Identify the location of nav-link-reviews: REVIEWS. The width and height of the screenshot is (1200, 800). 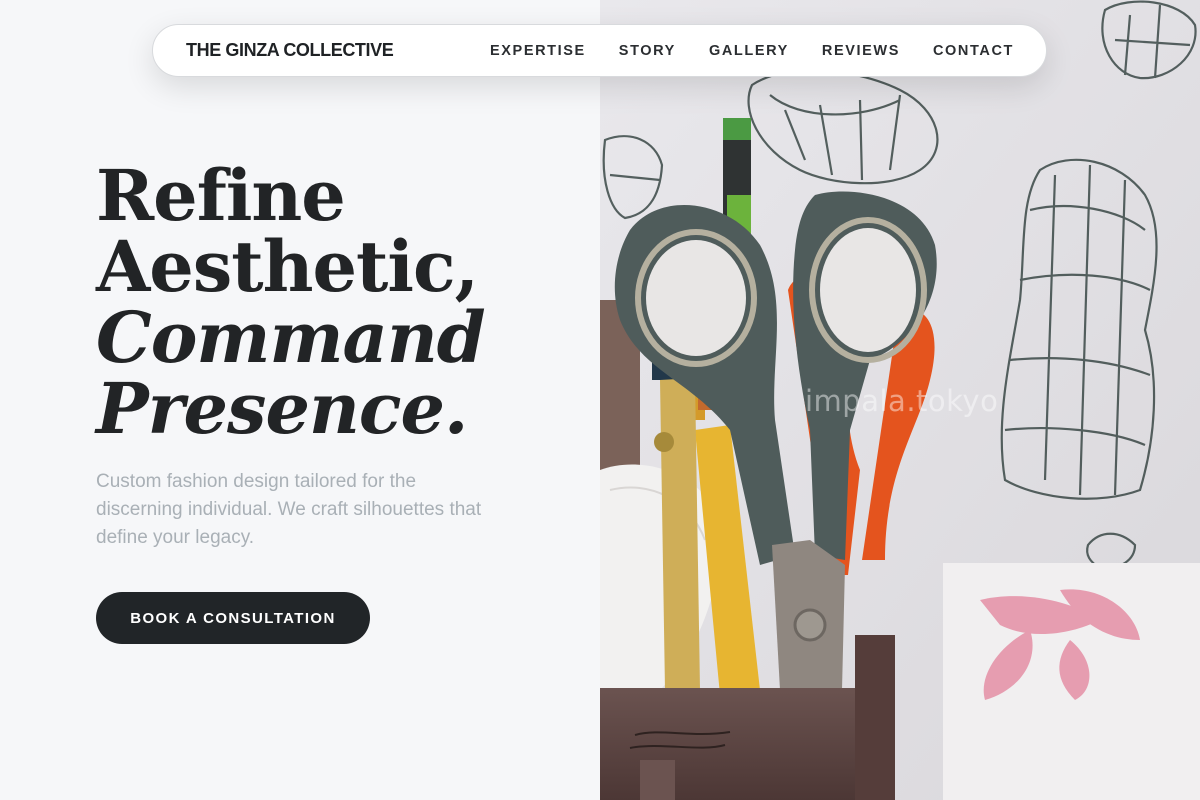
(861, 51).